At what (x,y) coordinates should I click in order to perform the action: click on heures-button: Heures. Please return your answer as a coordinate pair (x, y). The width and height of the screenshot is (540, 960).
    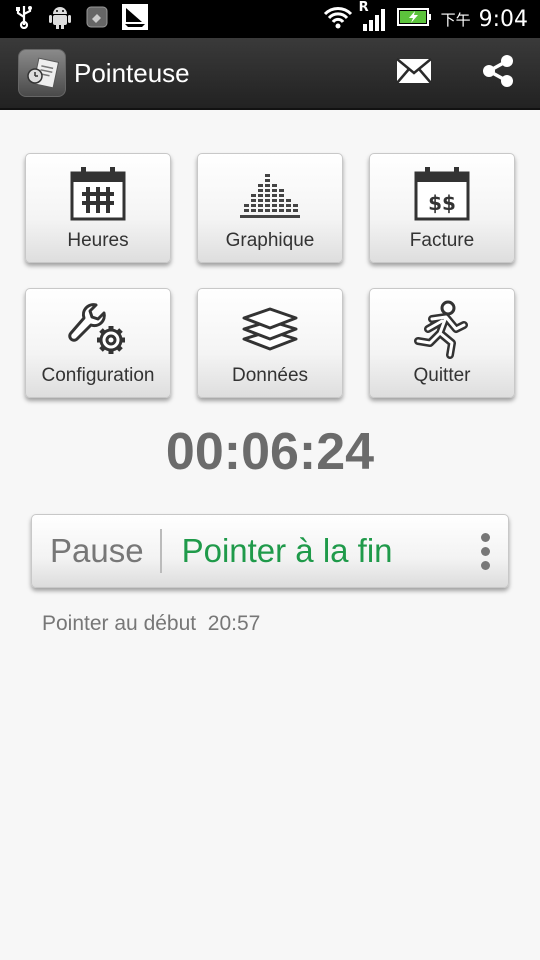
    Looking at the image, I should click on (98, 208).